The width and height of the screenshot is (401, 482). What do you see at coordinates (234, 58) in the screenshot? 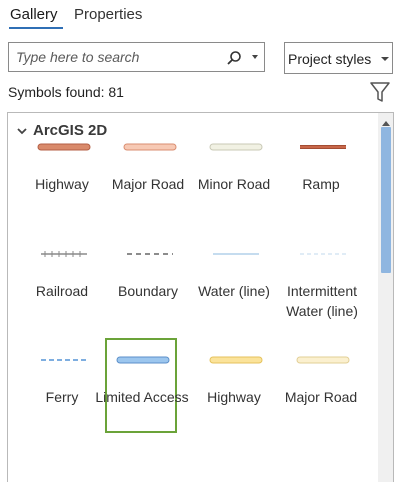
I see `search-icon` at bounding box center [234, 58].